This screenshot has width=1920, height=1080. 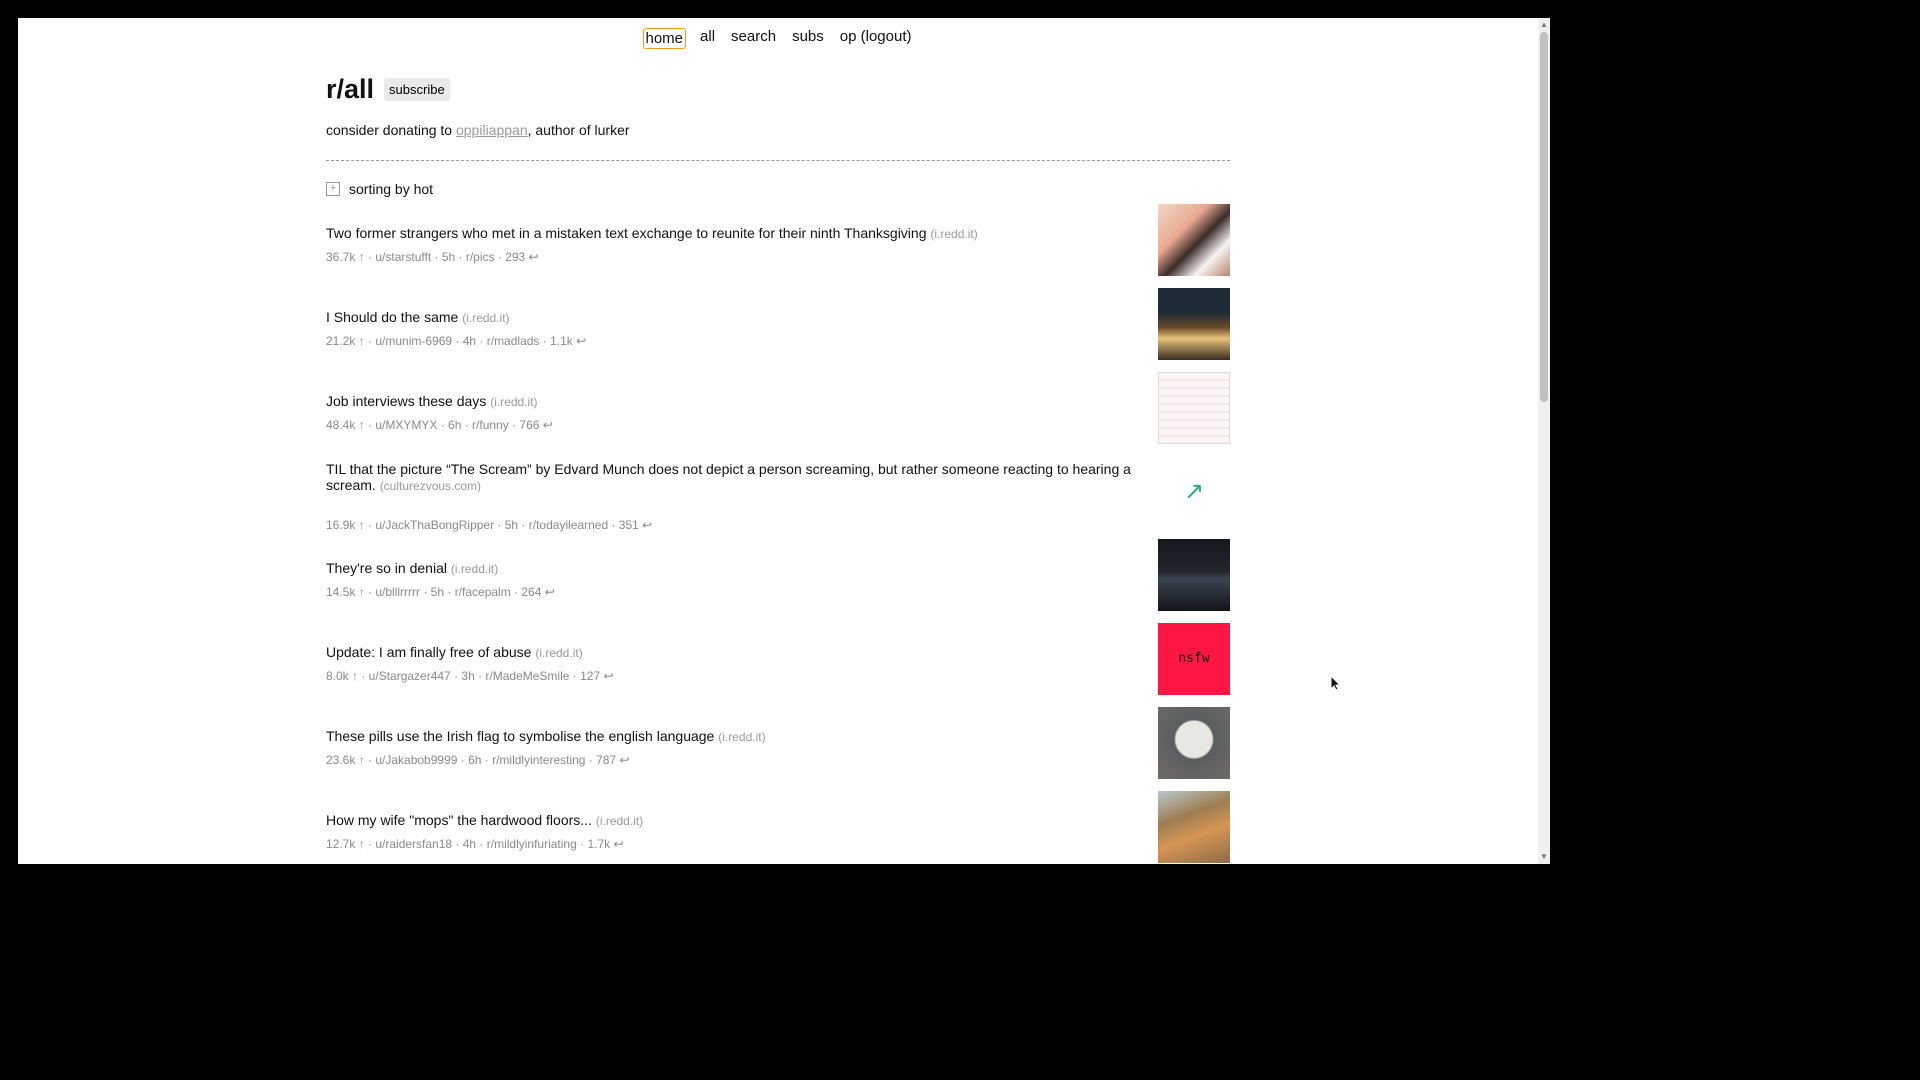 What do you see at coordinates (876, 38) in the screenshot?
I see `nav-user-logout: op (logout)` at bounding box center [876, 38].